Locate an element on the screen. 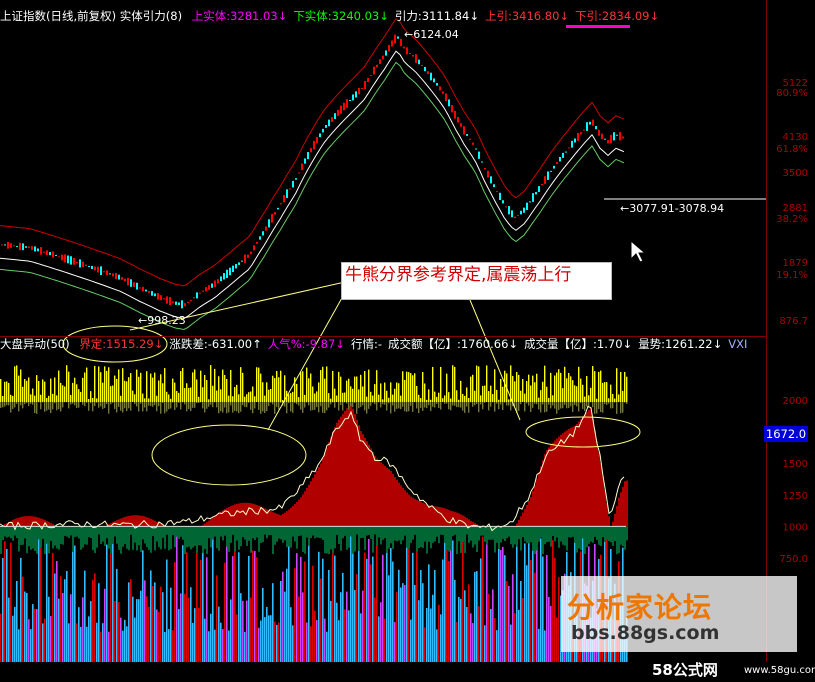  annotation-callout: 牛熊分界参考界定,属震荡上行 is located at coordinates (476, 281).